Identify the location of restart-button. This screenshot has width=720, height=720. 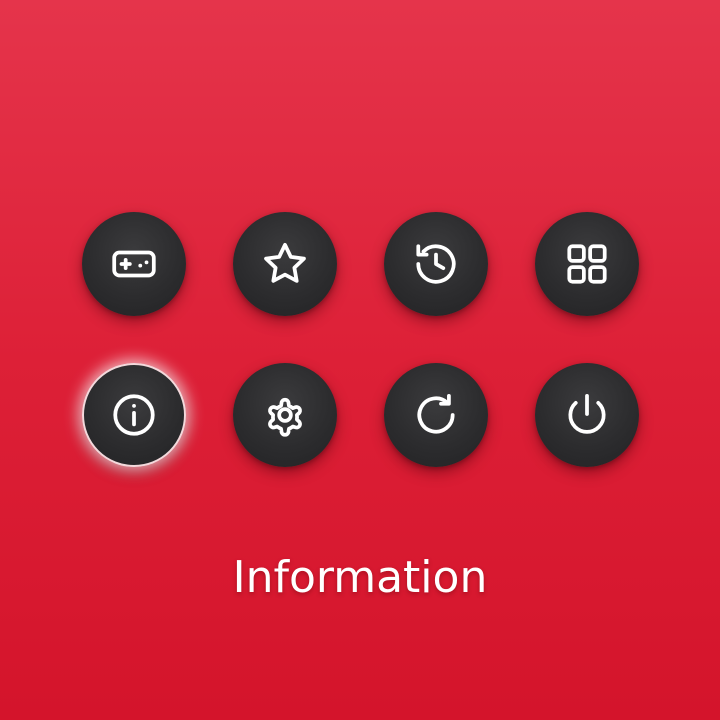
(436, 415).